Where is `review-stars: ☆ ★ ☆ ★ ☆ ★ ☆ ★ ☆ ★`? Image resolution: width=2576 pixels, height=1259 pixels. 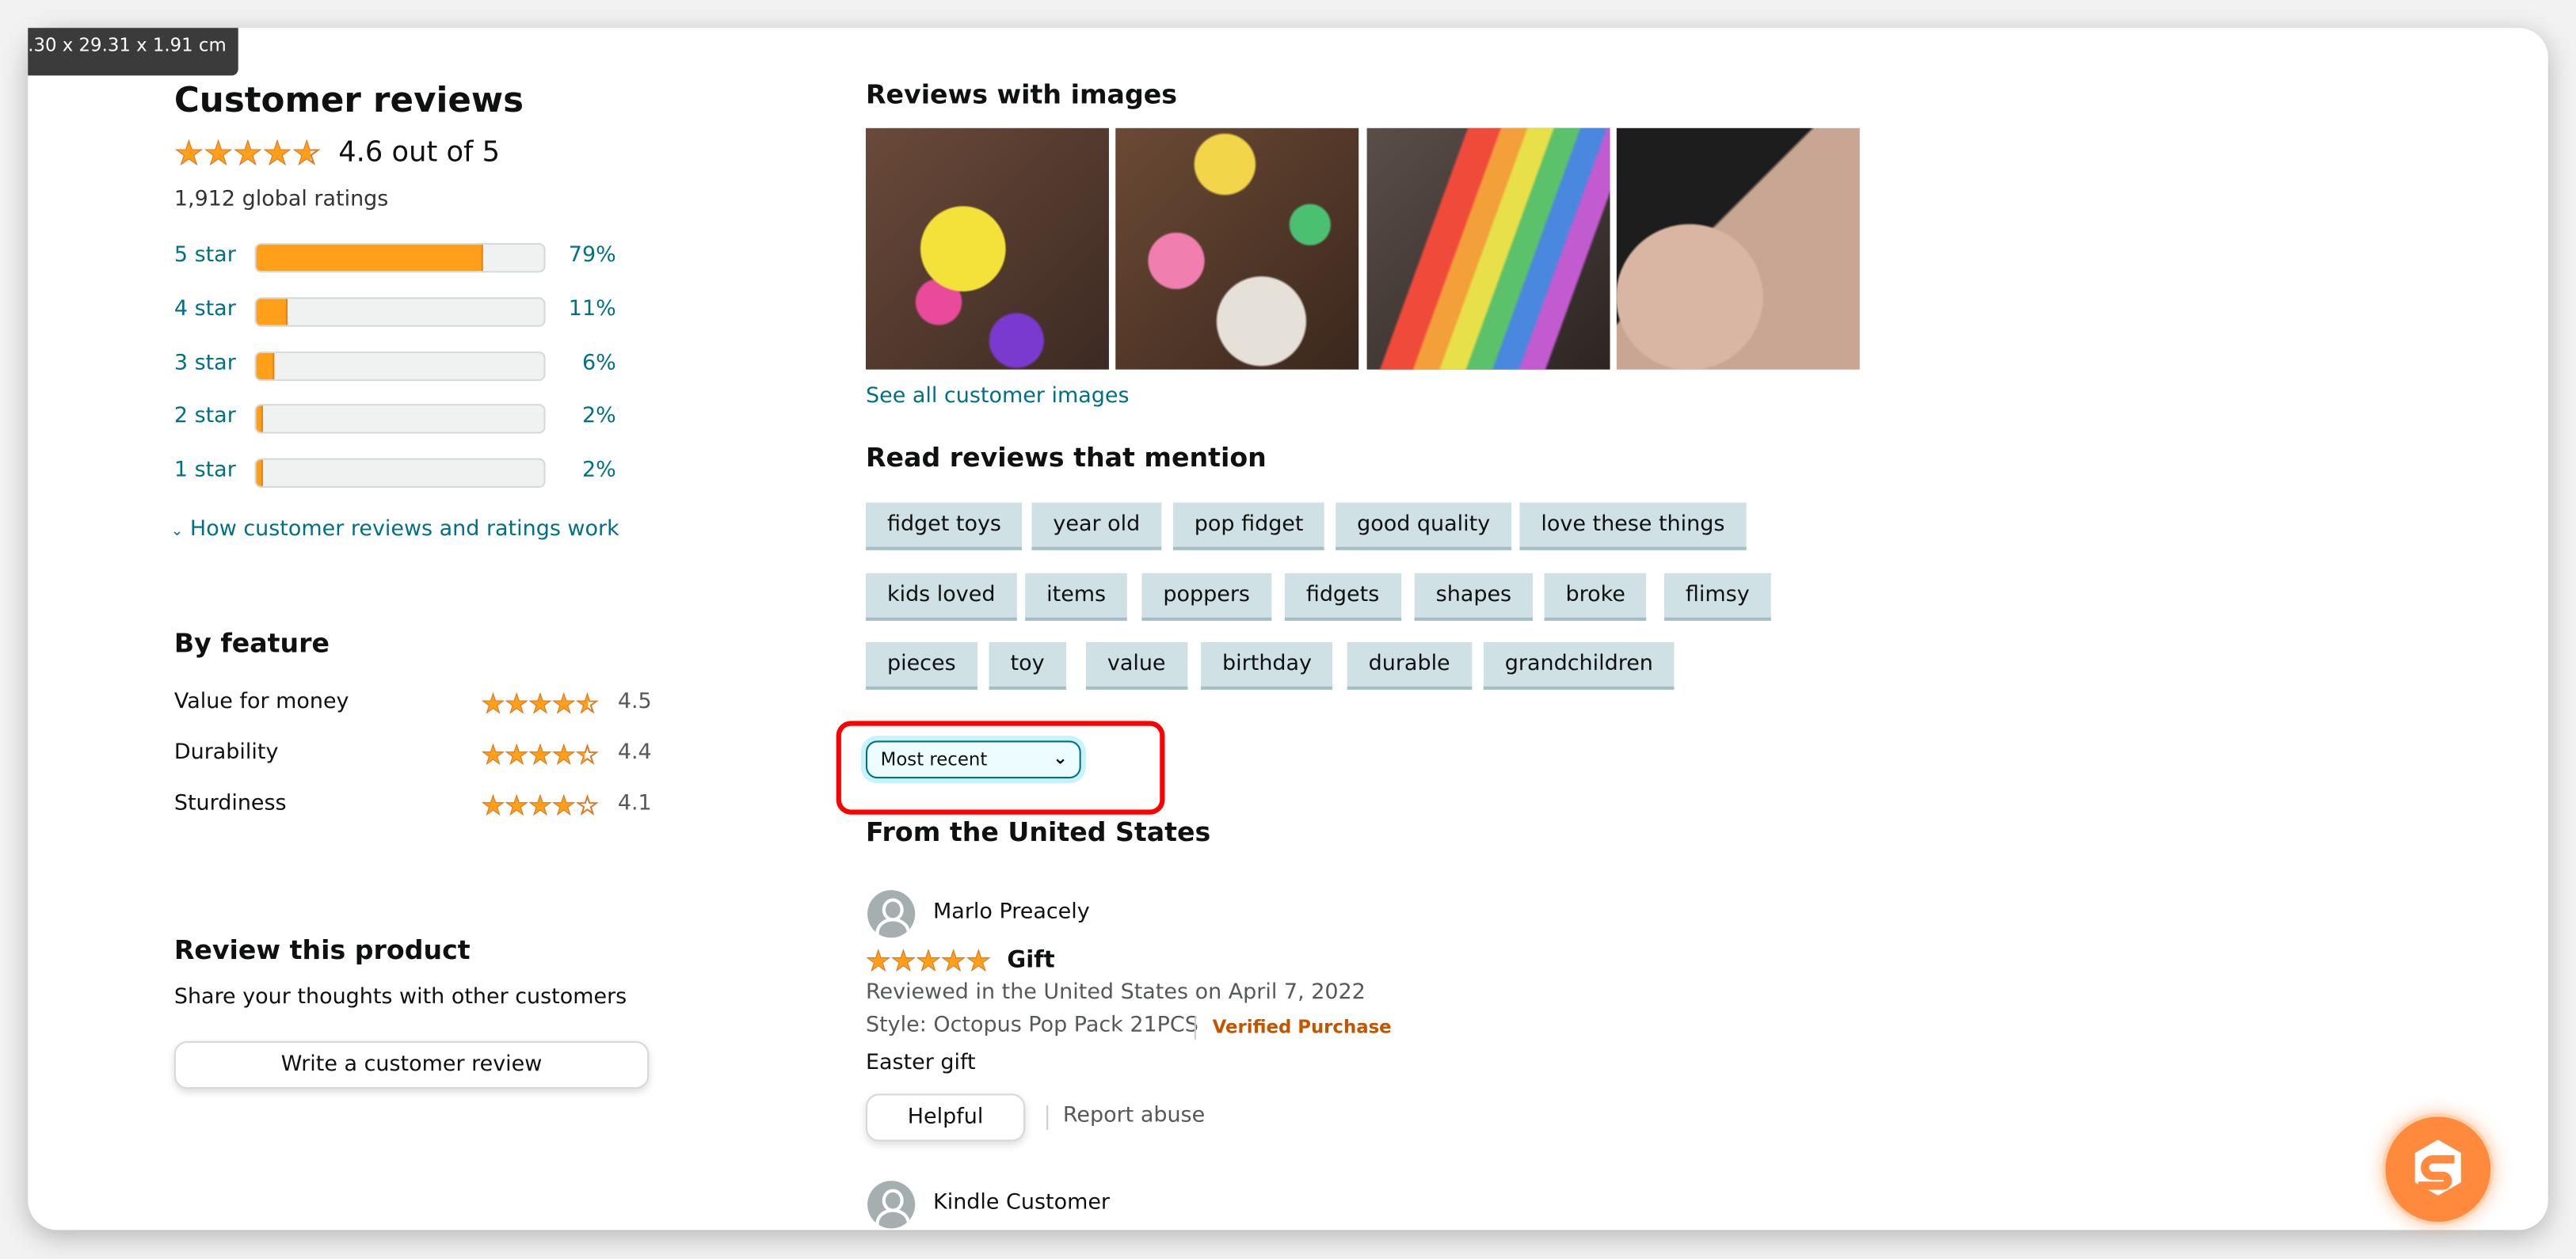
review-stars: ☆ ★ ☆ ★ ☆ ★ ☆ ★ ☆ ★ is located at coordinates (929, 962).